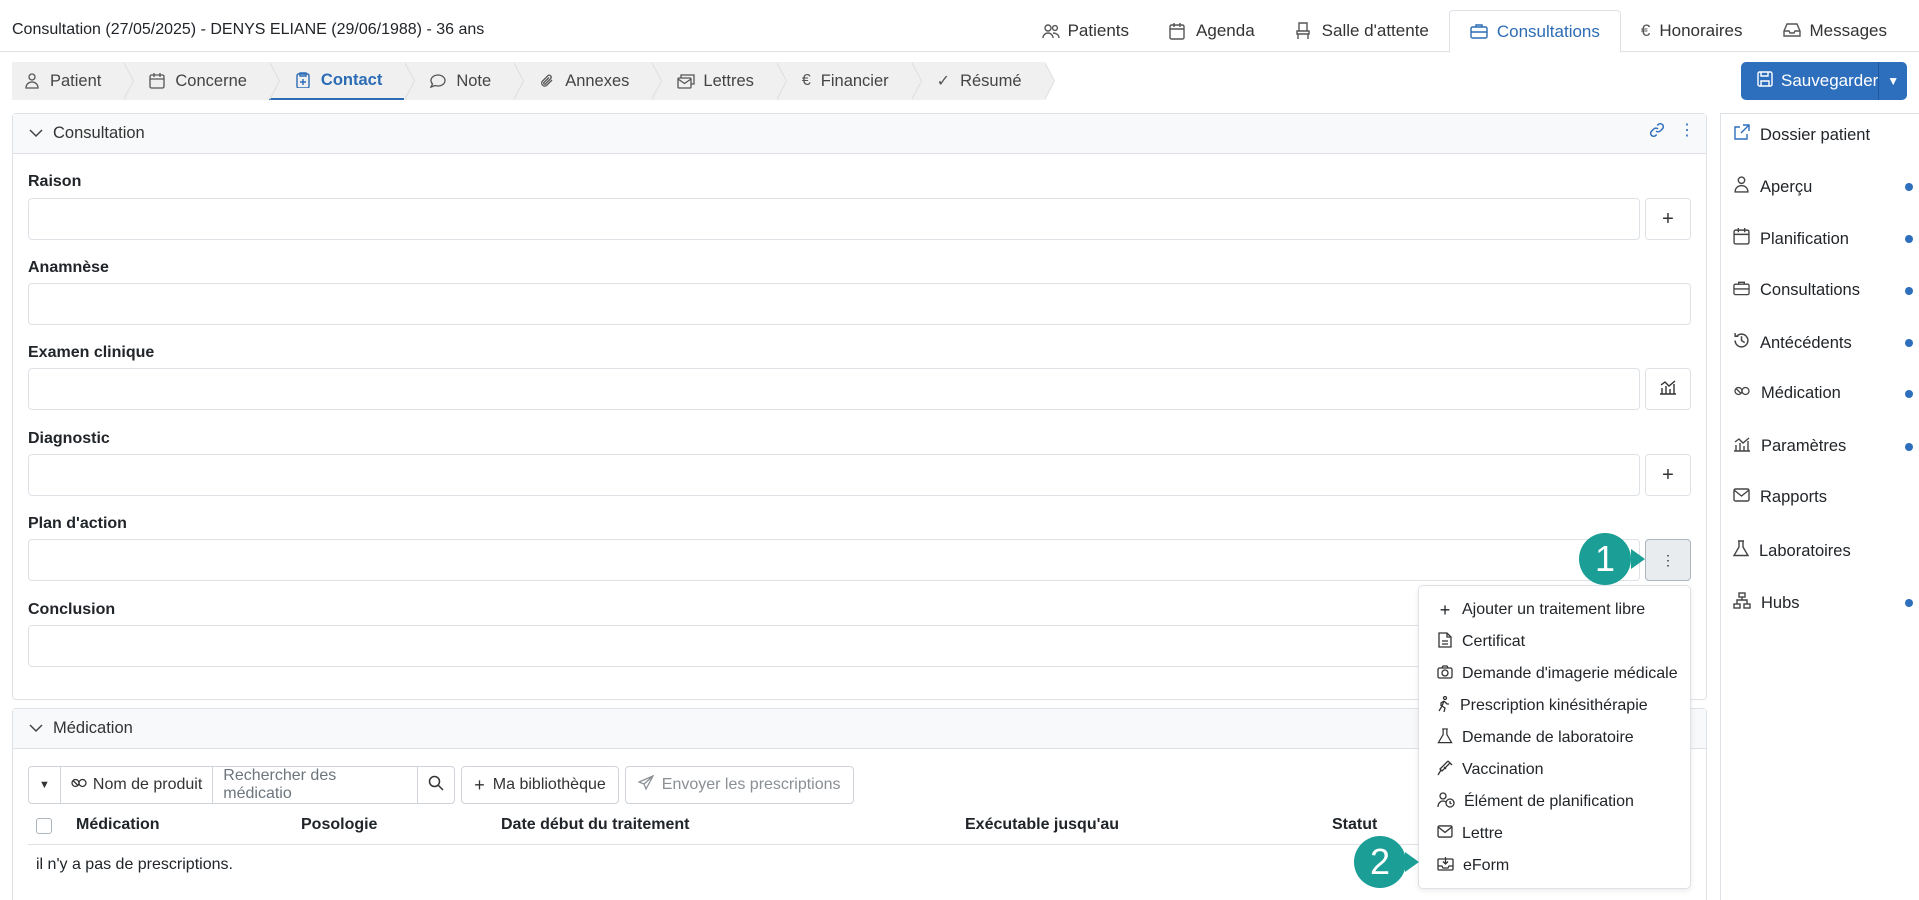 The width and height of the screenshot is (1919, 900). What do you see at coordinates (1605, 559) in the screenshot?
I see `step-marker-1: 1` at bounding box center [1605, 559].